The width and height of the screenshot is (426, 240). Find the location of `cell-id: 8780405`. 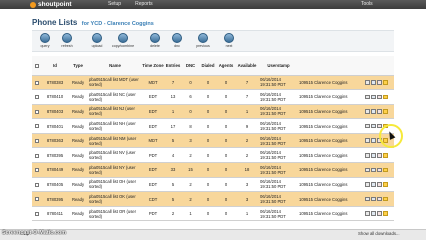

cell-id: 8780405 is located at coordinates (55, 185).